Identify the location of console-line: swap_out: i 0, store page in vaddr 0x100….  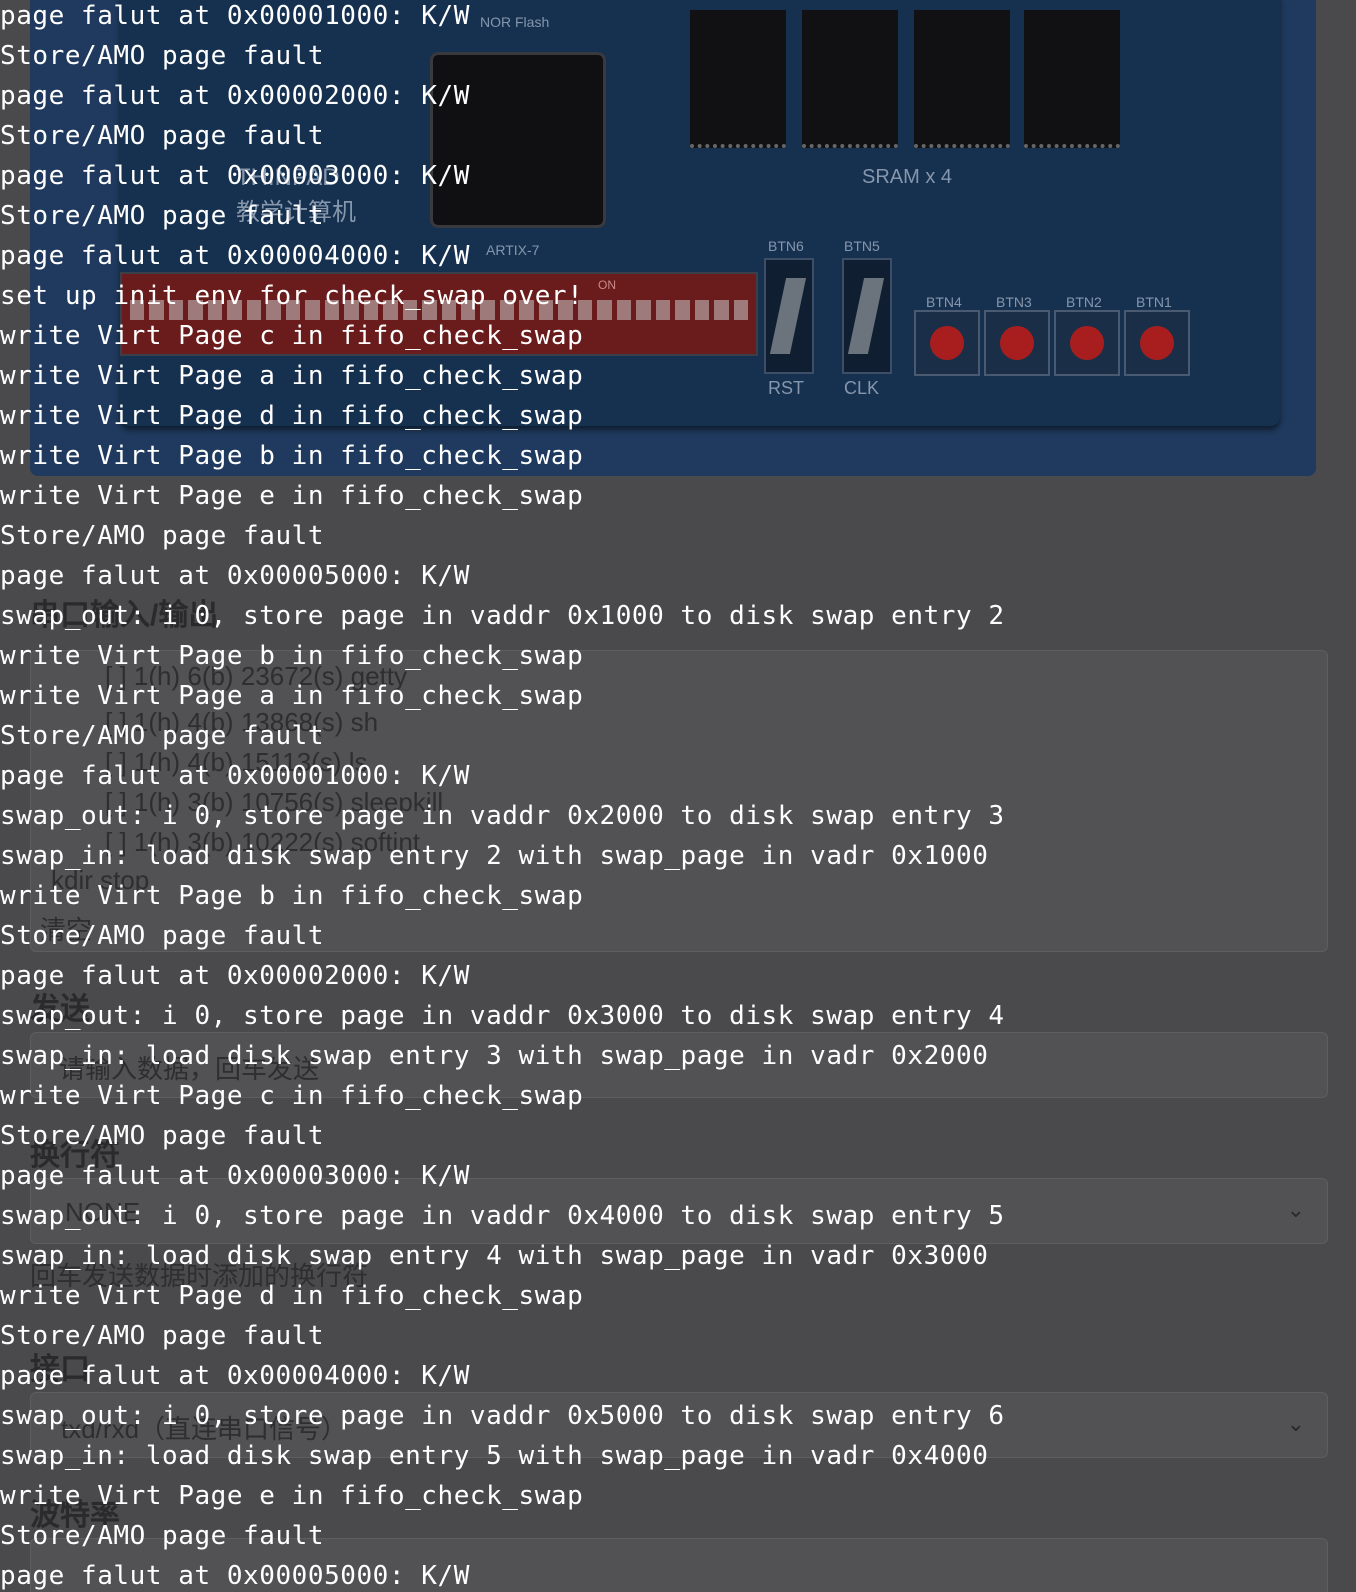
(502, 616).